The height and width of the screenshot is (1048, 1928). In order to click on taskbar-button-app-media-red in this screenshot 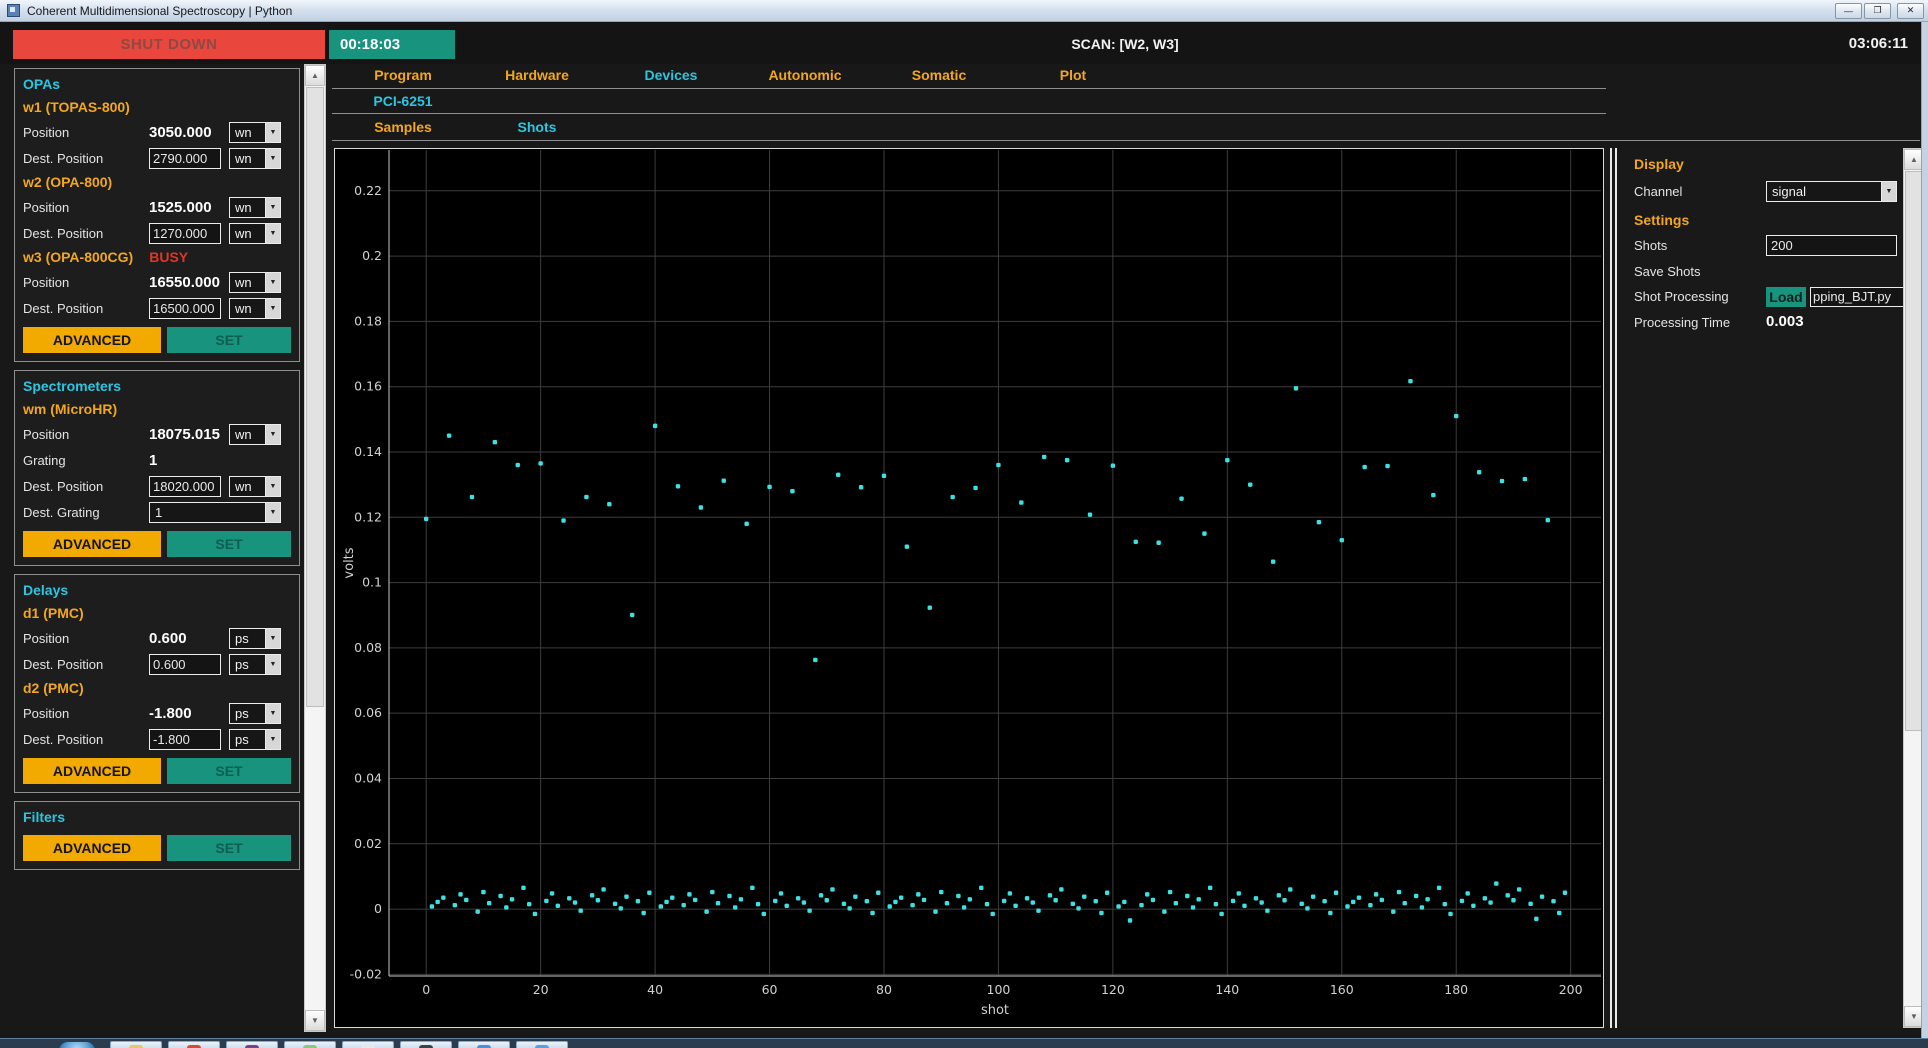, I will do `click(194, 1044)`.